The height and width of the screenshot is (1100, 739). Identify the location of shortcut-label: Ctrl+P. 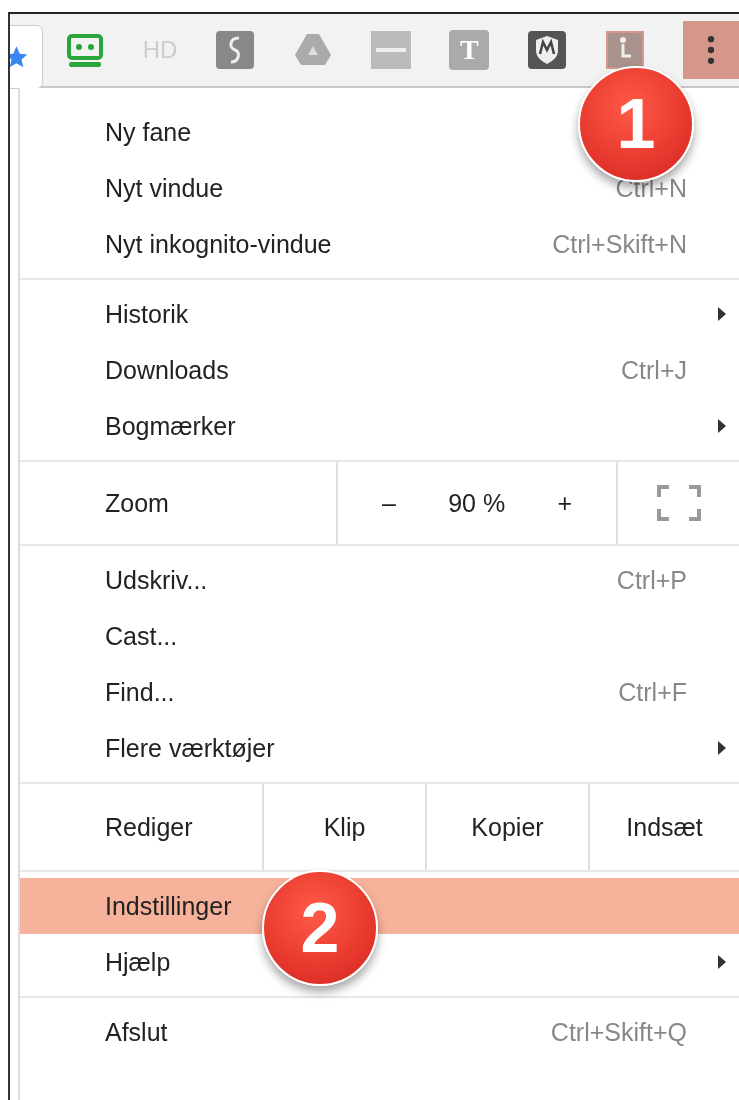
(651, 580).